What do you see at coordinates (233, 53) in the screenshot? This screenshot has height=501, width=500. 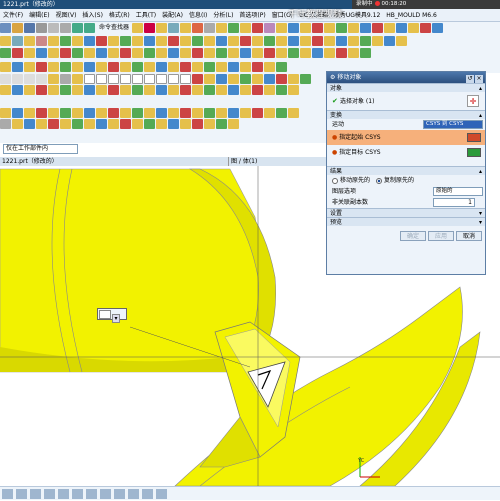 I see `isoparametric-icon` at bounding box center [233, 53].